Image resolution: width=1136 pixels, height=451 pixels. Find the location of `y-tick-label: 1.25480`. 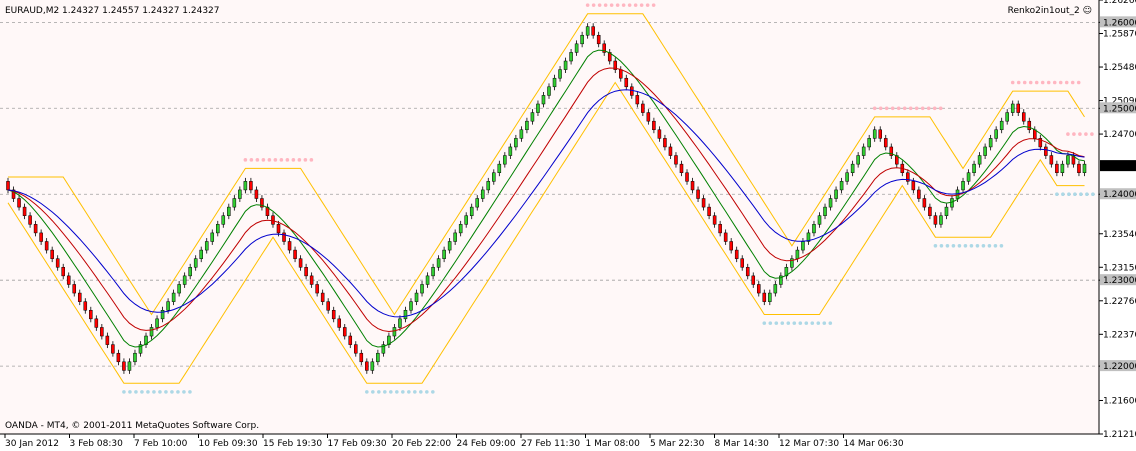

y-tick-label: 1.25480 is located at coordinates (1119, 68).